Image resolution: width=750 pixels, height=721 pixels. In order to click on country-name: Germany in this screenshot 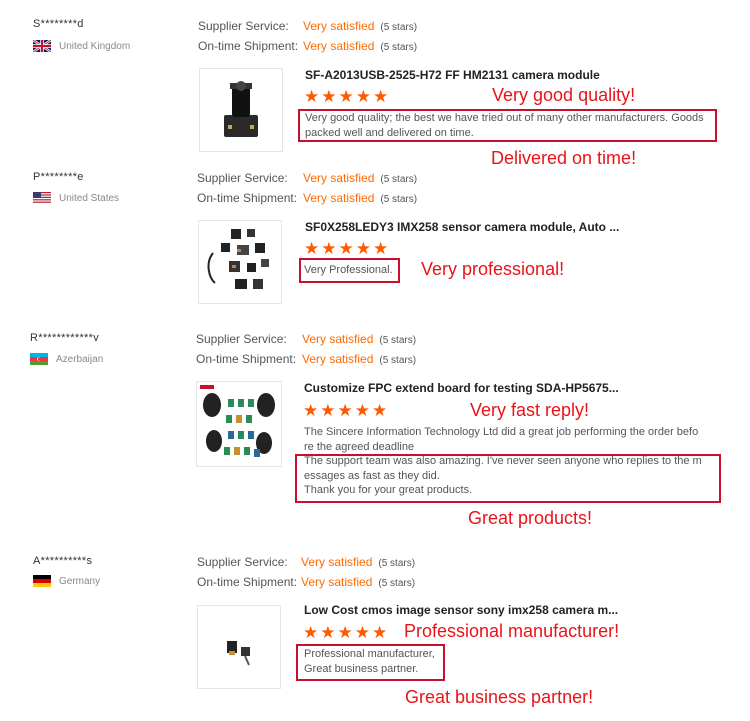, I will do `click(80, 581)`.